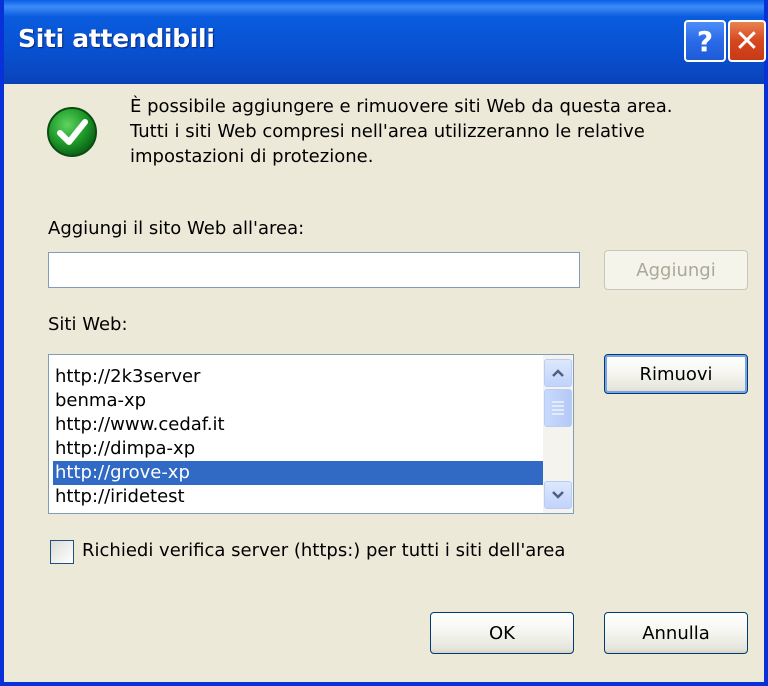  What do you see at coordinates (676, 633) in the screenshot?
I see `cancel-button: Annulla` at bounding box center [676, 633].